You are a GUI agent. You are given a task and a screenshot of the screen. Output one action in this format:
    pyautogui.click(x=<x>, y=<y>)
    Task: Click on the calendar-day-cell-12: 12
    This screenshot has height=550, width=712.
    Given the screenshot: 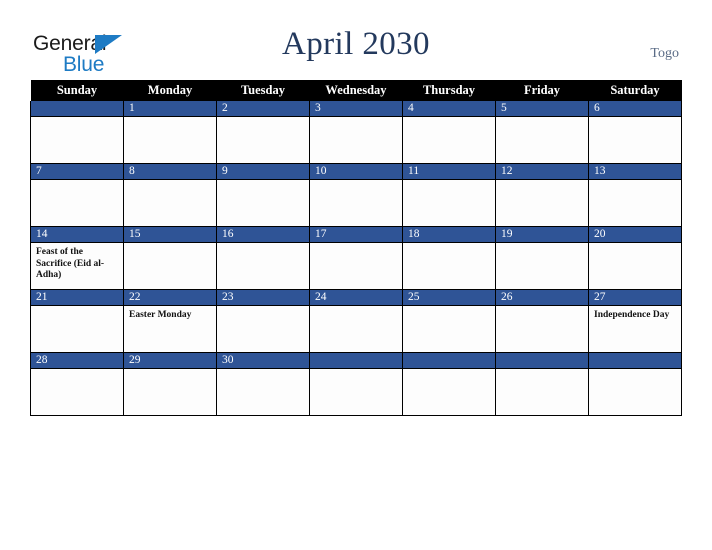 What is the action you would take?
    pyautogui.click(x=542, y=195)
    